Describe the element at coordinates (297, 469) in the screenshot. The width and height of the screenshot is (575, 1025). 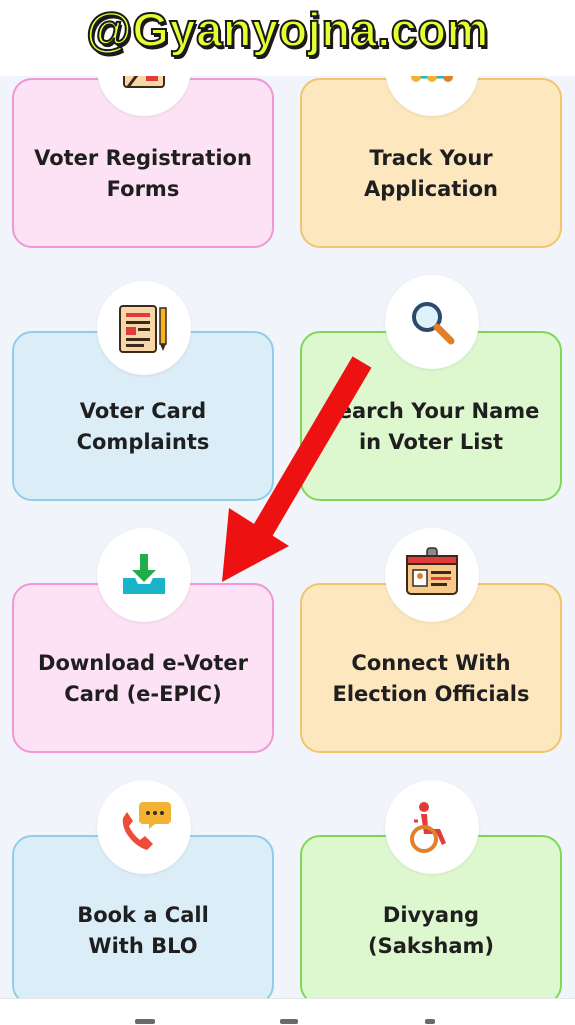
I see `red-arrow-annotation` at that location.